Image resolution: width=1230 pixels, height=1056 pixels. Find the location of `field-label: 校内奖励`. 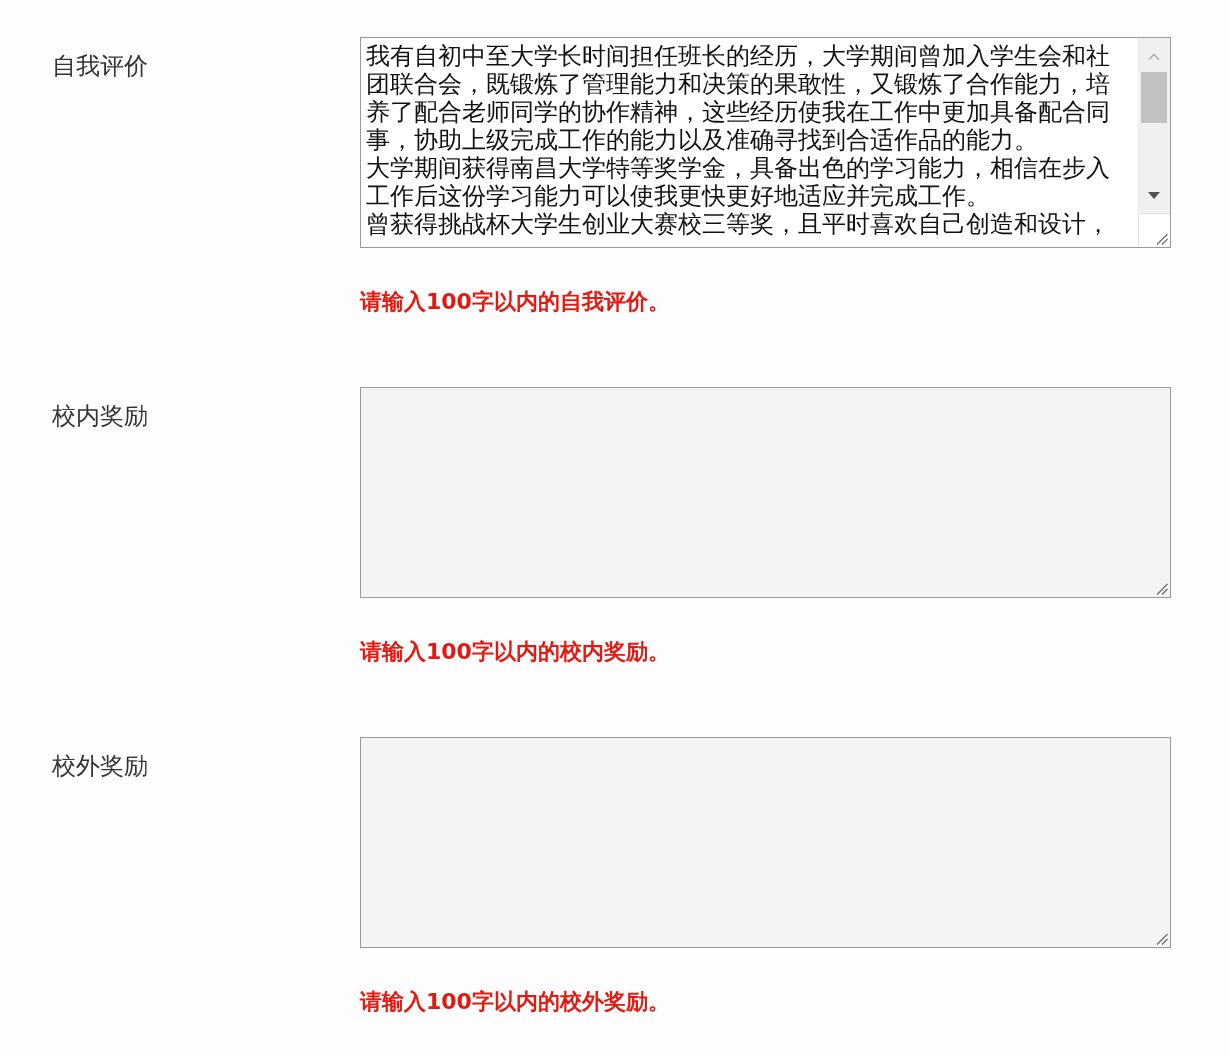

field-label: 校内奖励 is located at coordinates (100, 416).